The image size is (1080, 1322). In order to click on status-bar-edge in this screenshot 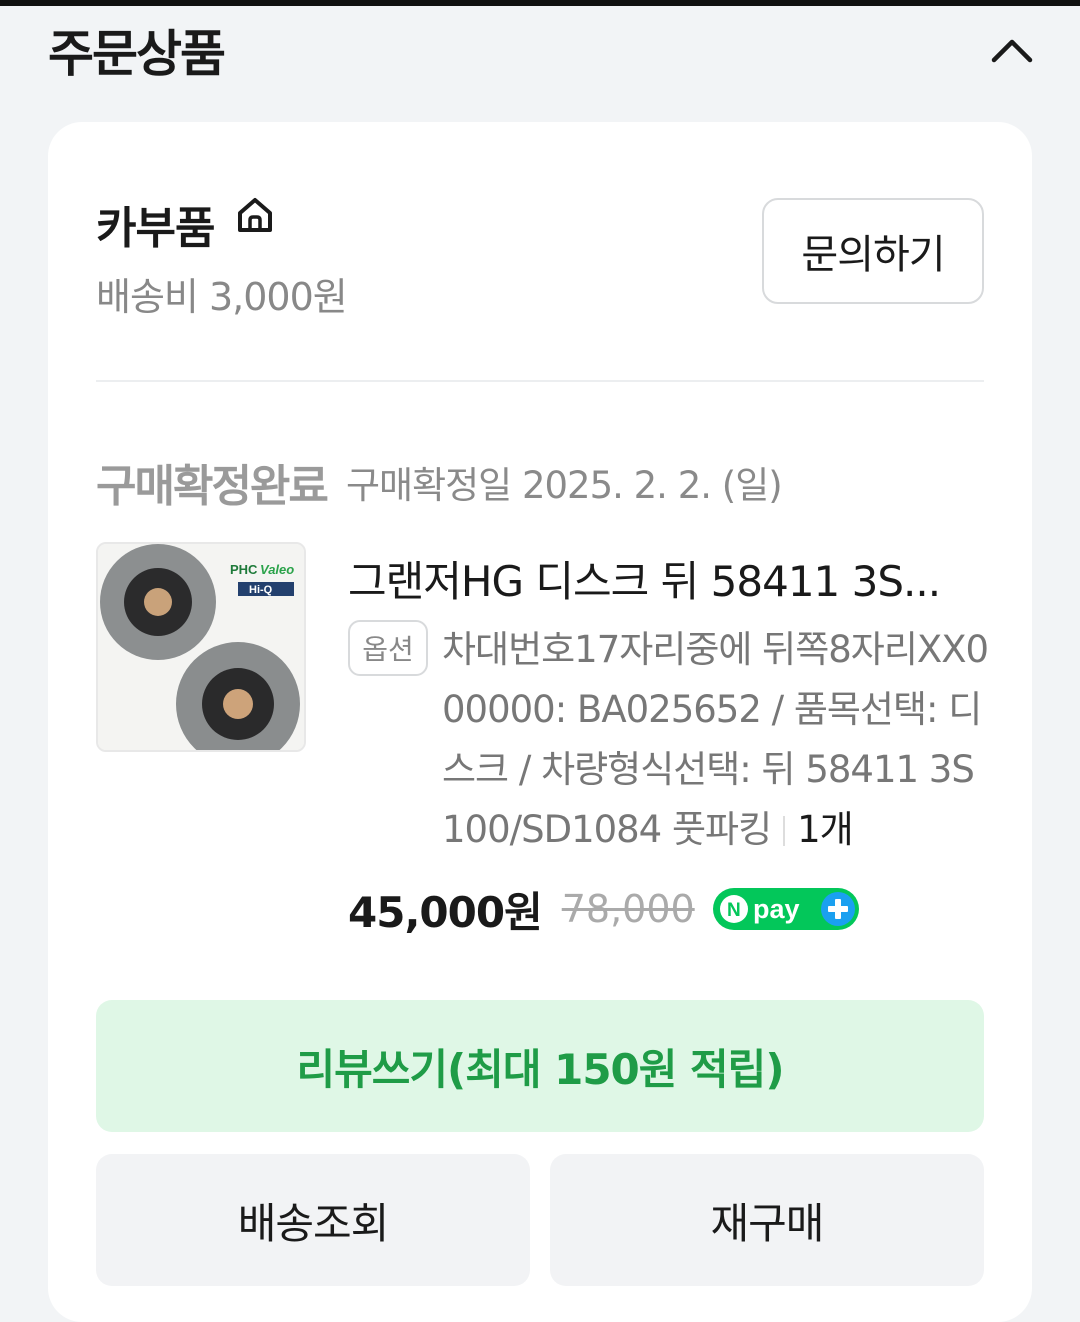, I will do `click(540, 3)`.